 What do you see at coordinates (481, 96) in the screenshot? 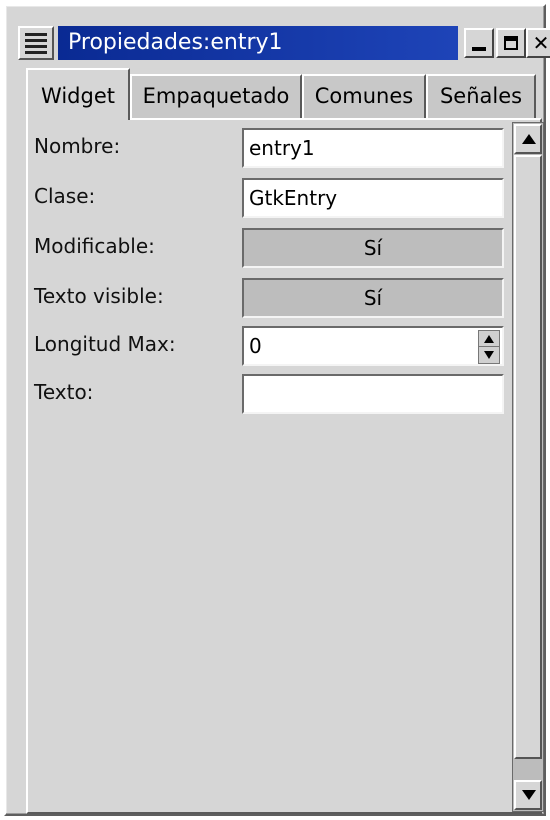
I see `tab-senales: Señales` at bounding box center [481, 96].